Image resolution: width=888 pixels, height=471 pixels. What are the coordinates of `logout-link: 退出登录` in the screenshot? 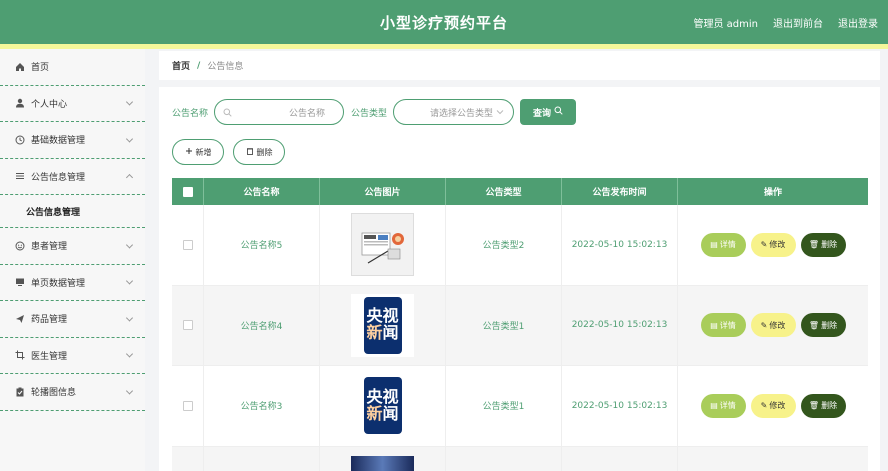 It's located at (858, 22).